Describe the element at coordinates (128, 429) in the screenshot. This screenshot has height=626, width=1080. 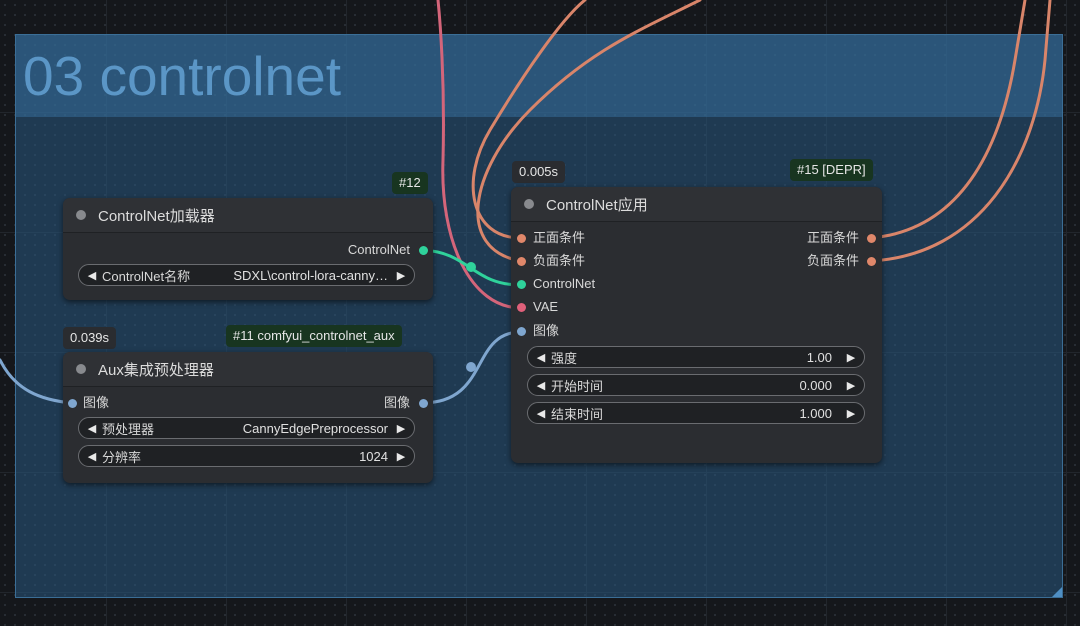
I see `widget-label: 预处理器` at that location.